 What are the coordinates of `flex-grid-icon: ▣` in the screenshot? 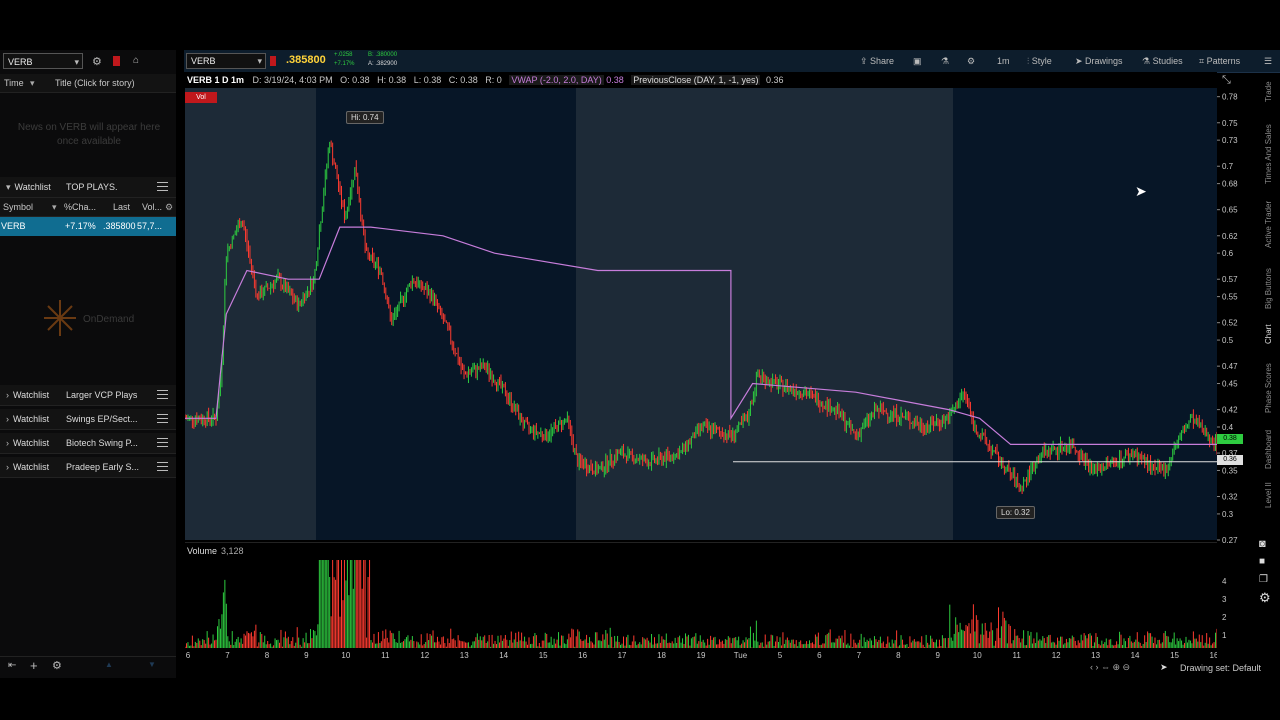 It's located at (917, 61).